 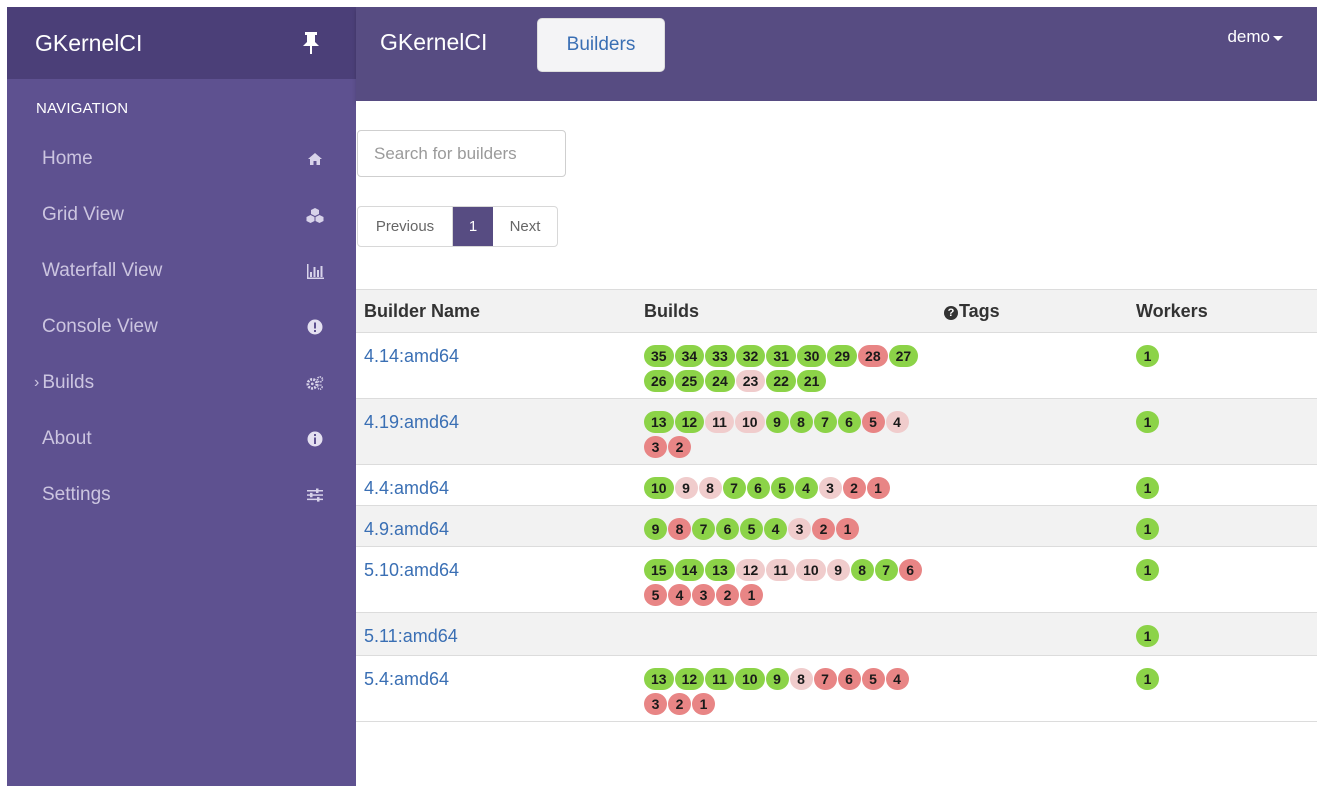 I want to click on sidebar-item-home: Home, so click(x=181, y=159).